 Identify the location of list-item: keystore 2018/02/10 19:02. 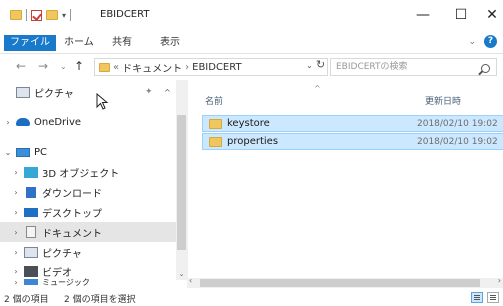
(352, 123).